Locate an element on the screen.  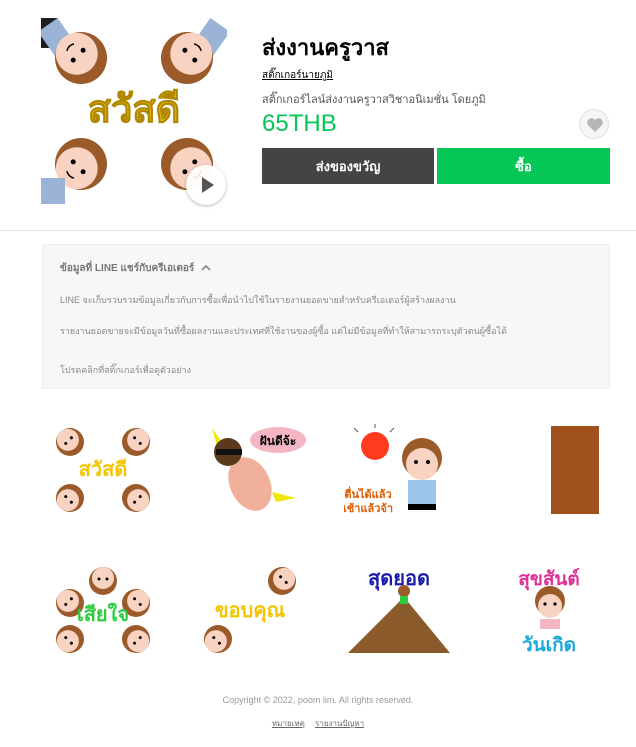
sticker-door is located at coordinates (549, 470).